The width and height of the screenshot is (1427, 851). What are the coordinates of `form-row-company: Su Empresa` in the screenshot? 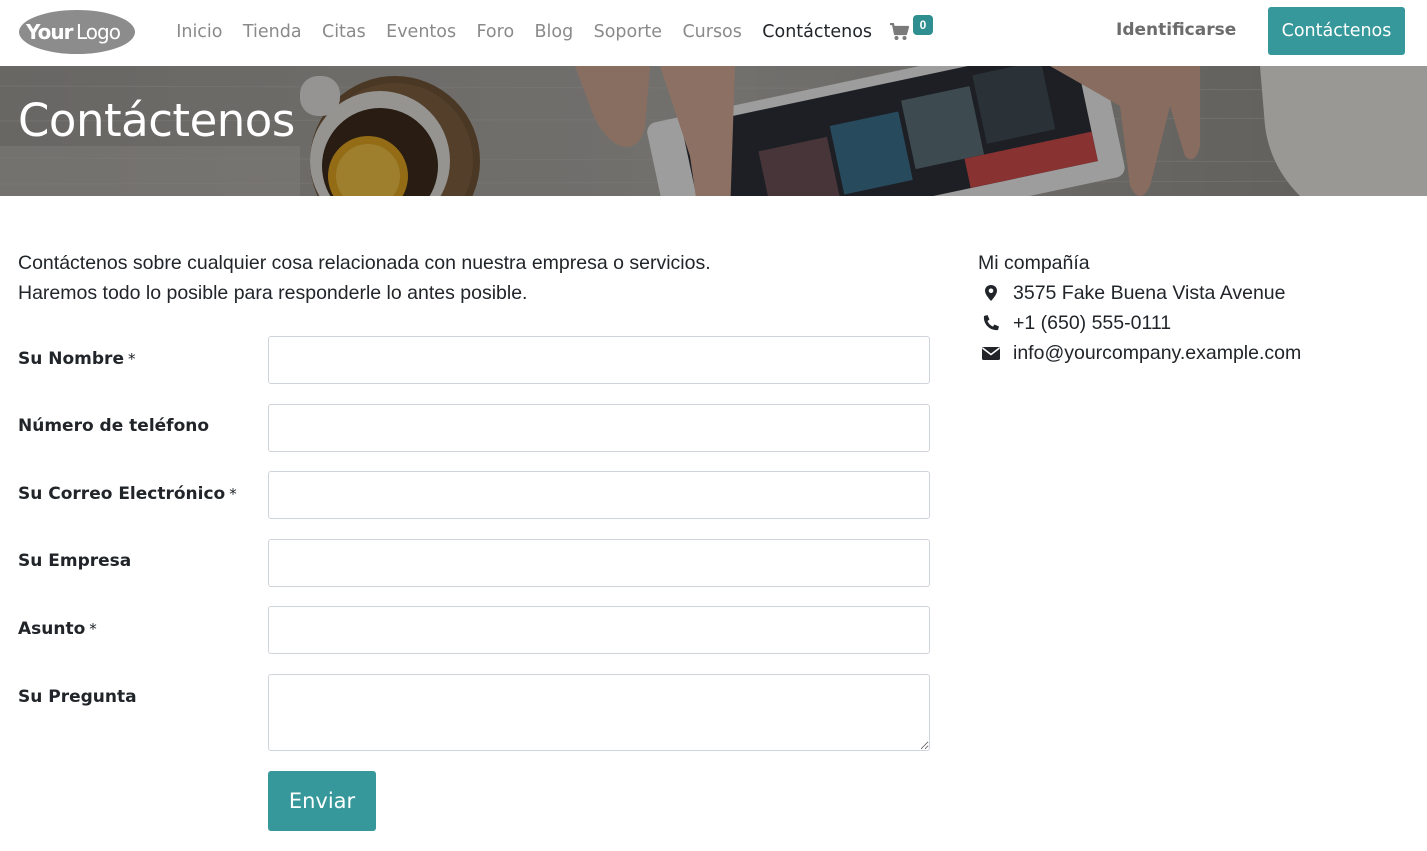 It's located at (474, 563).